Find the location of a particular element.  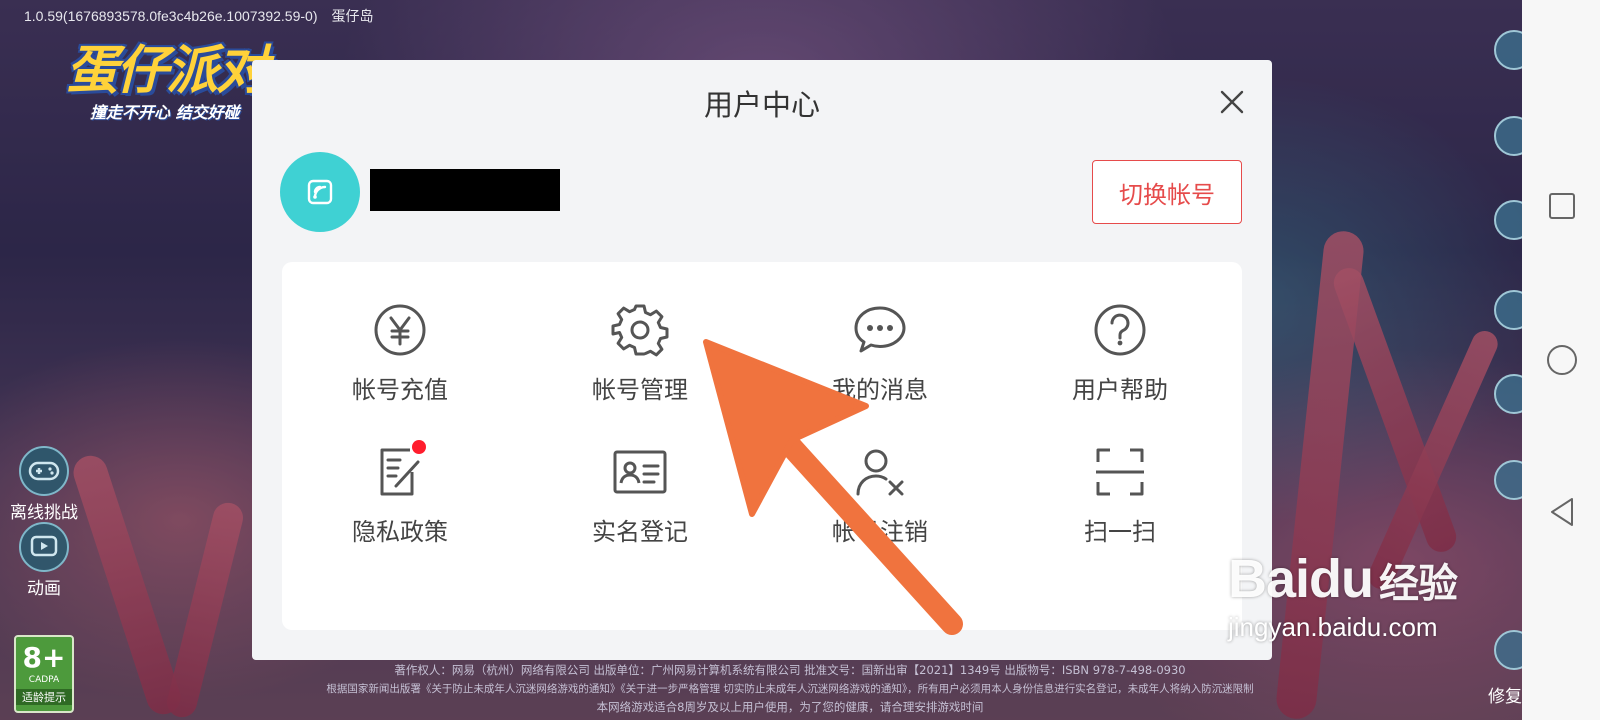

offline-challenge-button: 离线挑战 is located at coordinates (44, 484).